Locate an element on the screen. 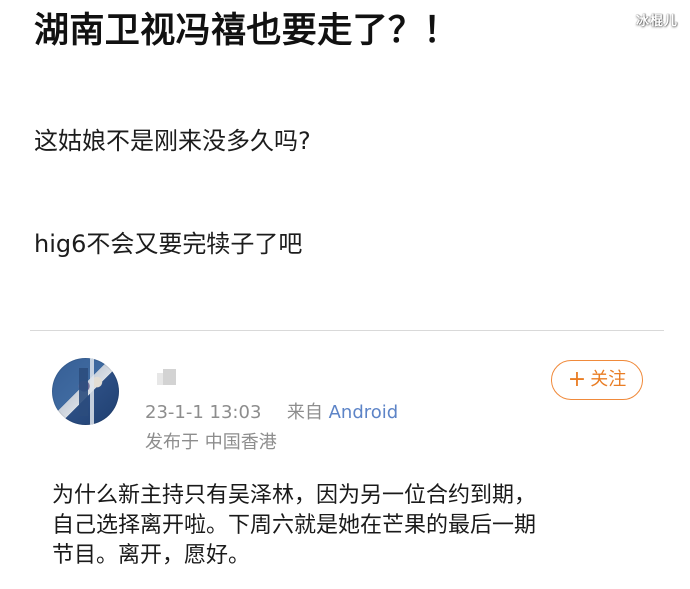 The image size is (690, 589). post-line-2: hig6不会又要完犊子了吧 is located at coordinates (168, 244).